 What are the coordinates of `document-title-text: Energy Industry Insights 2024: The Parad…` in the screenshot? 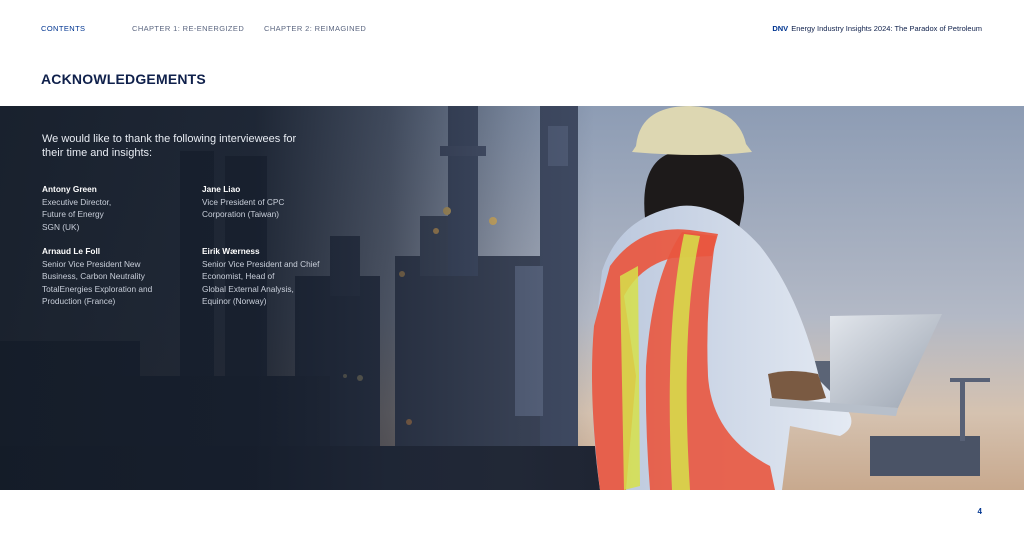 It's located at (886, 28).